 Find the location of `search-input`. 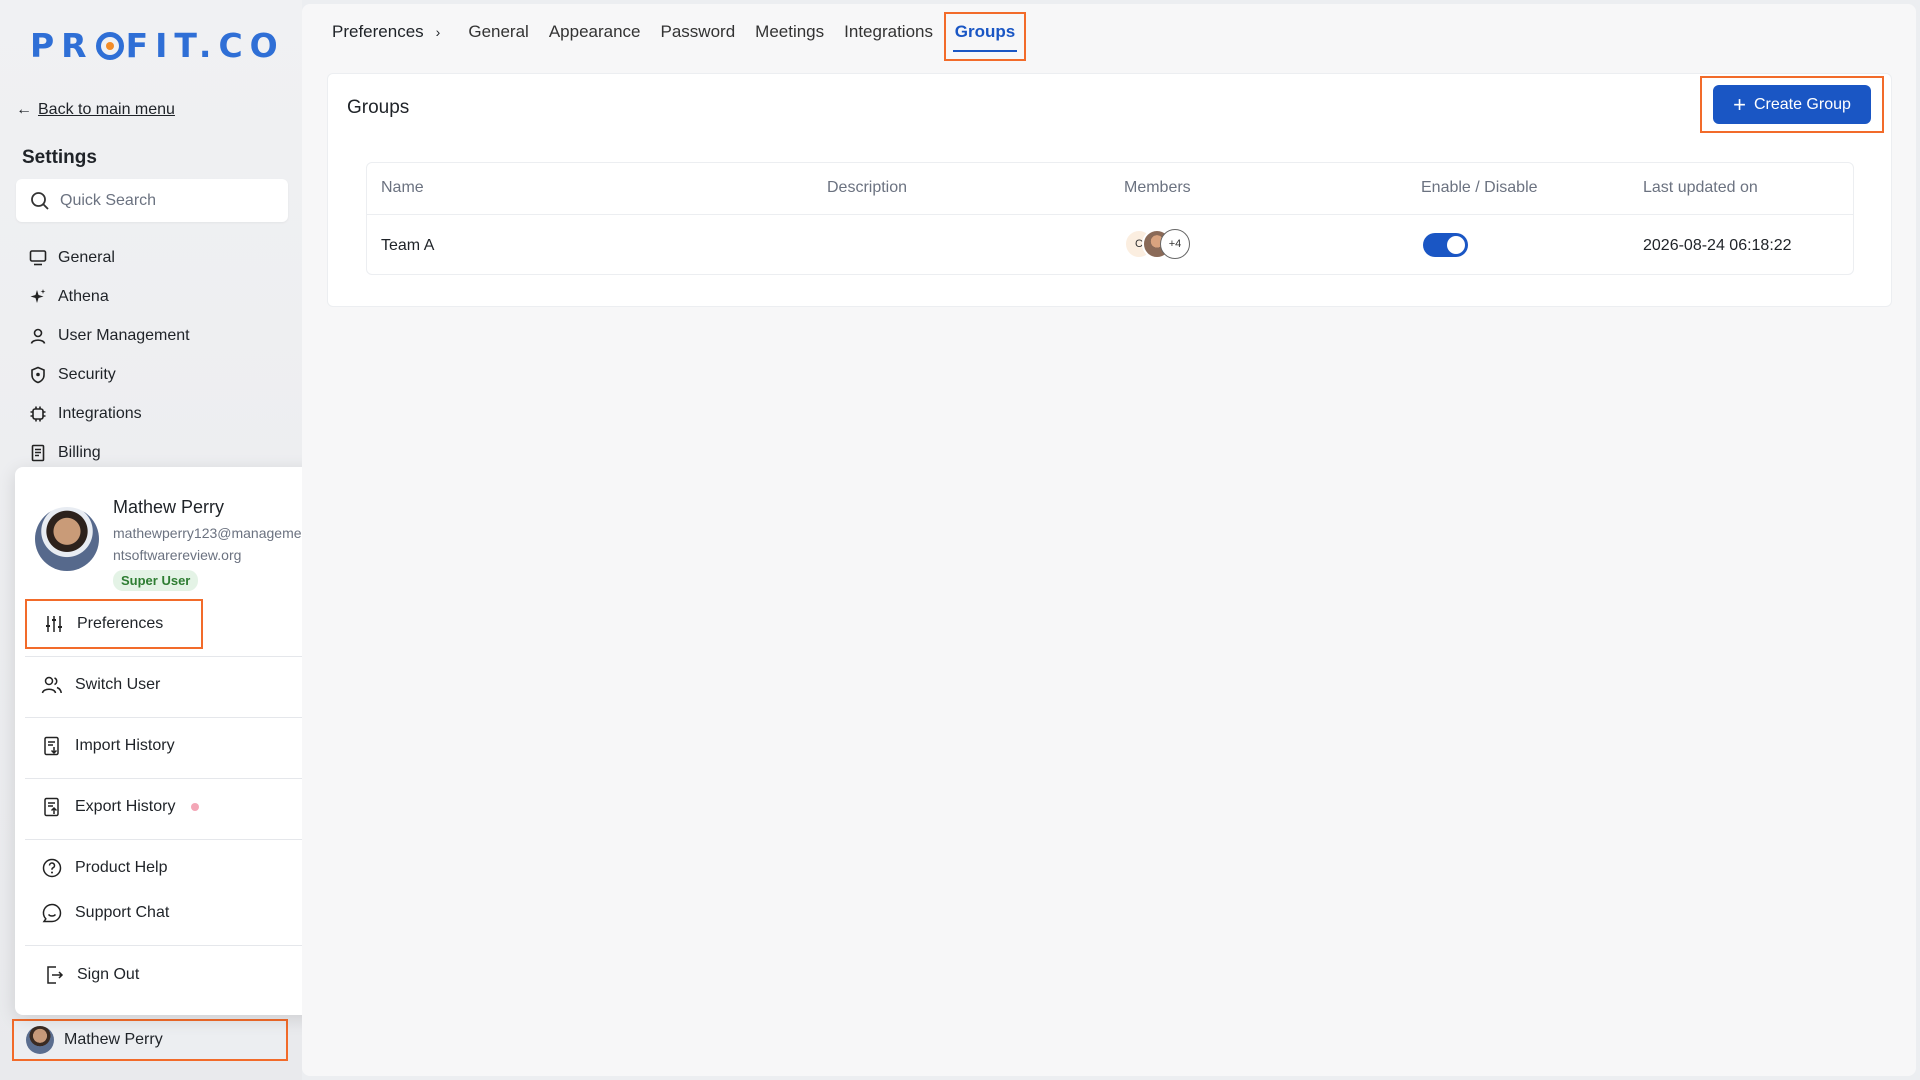

search-input is located at coordinates (160, 200).